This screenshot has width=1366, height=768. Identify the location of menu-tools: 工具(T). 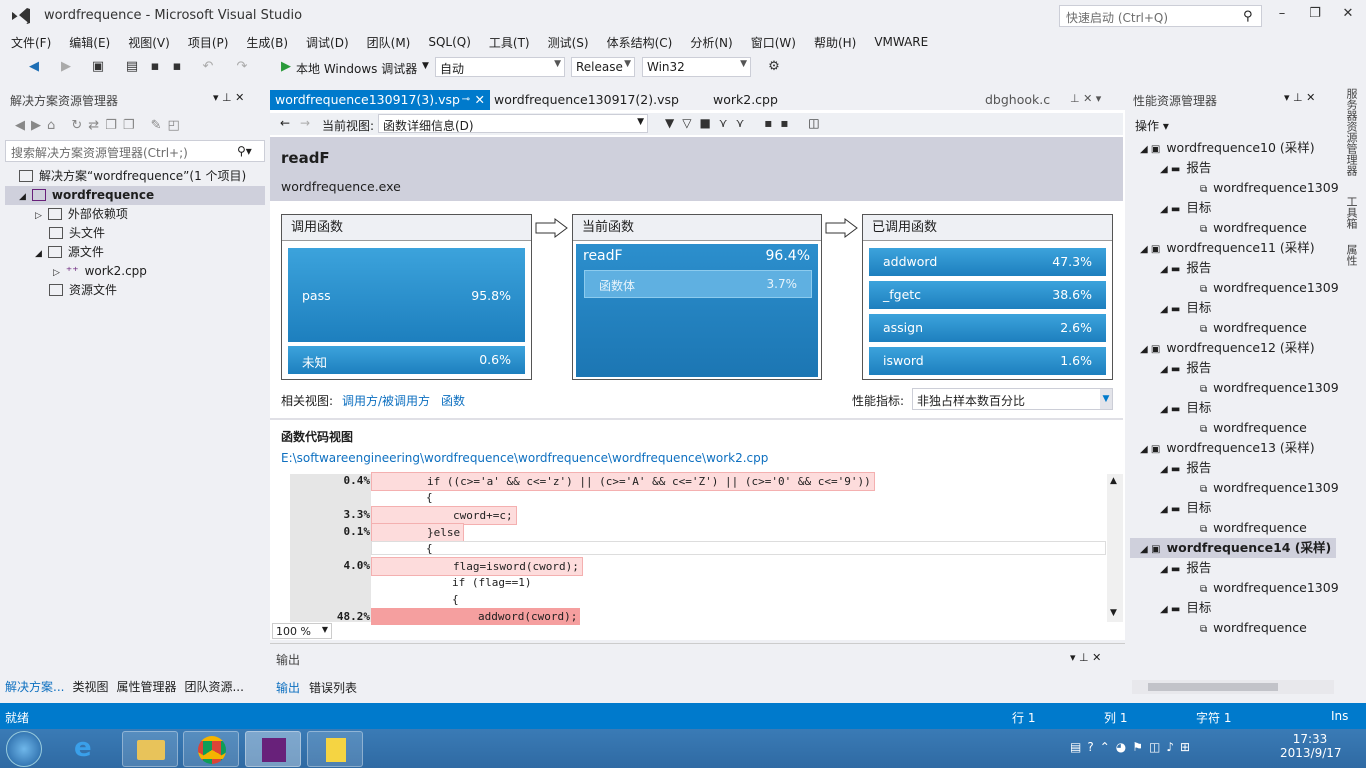
(509, 42).